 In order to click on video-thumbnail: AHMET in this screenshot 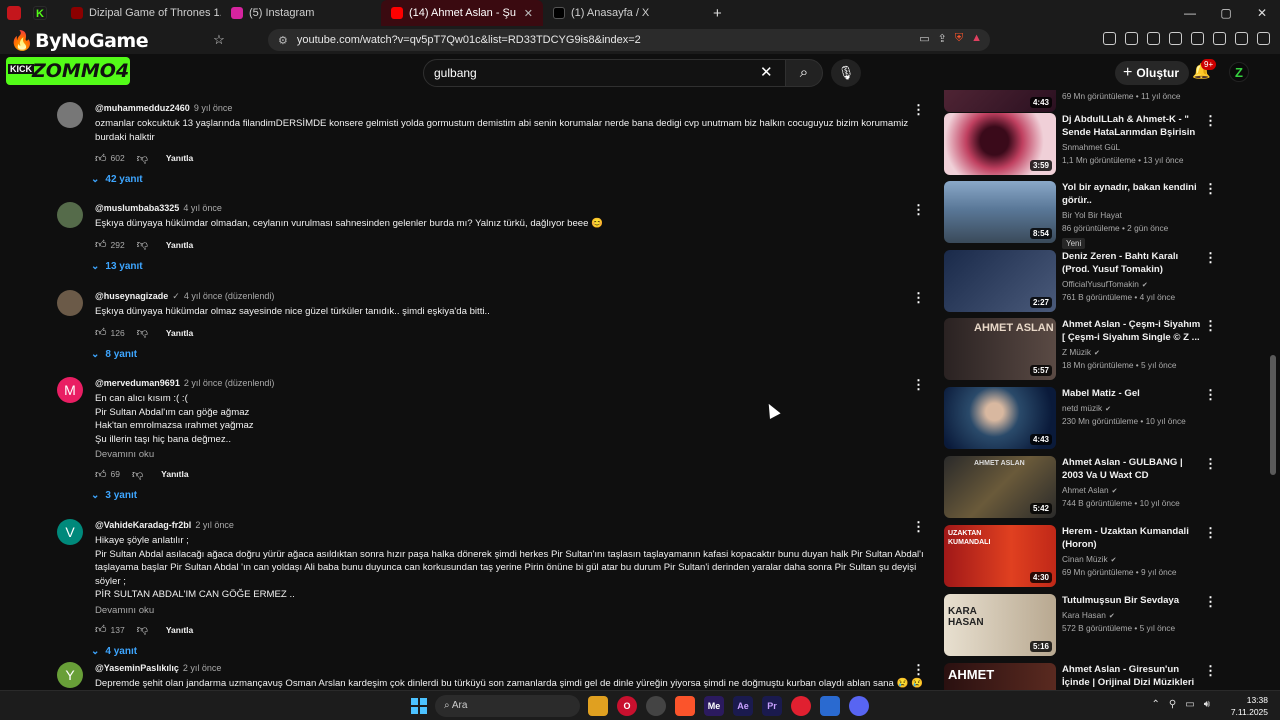, I will do `click(1000, 676)`.